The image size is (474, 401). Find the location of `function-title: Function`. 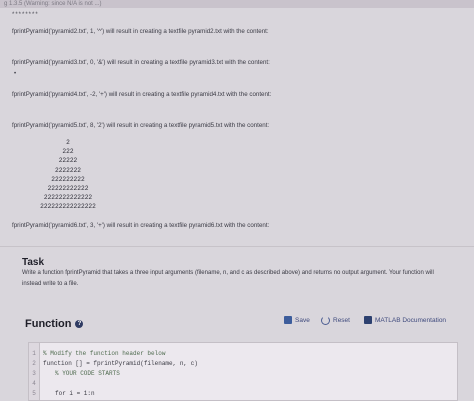

function-title: Function is located at coordinates (48, 324).